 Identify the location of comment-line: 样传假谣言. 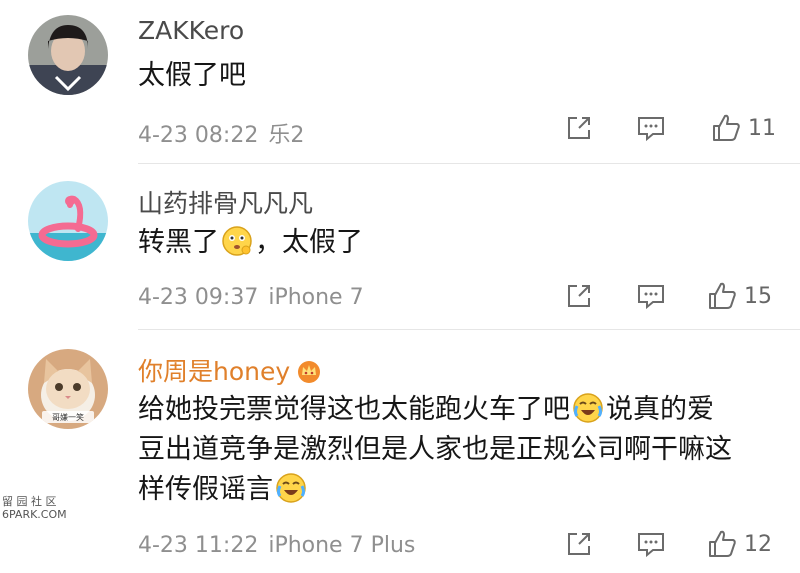
(458, 490).